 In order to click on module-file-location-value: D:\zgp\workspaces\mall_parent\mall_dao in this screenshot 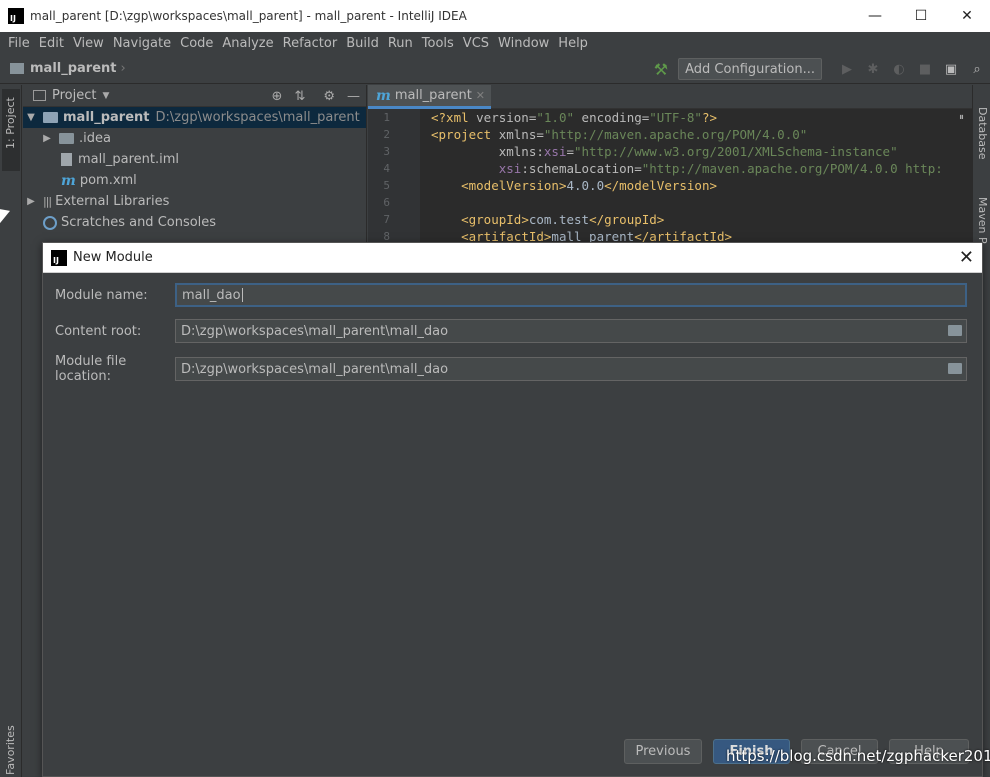, I will do `click(315, 369)`.